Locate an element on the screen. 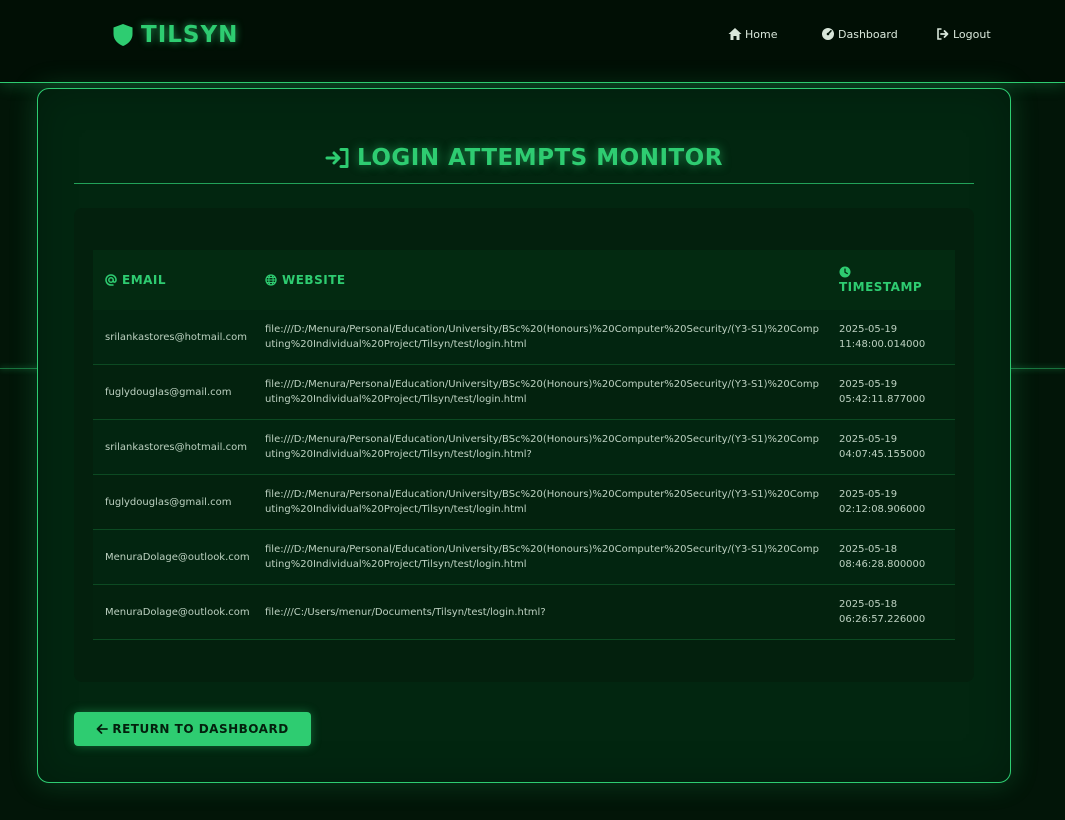 The width and height of the screenshot is (1065, 820). timestamp-time: 04:07:45.155000 is located at coordinates (882, 454).